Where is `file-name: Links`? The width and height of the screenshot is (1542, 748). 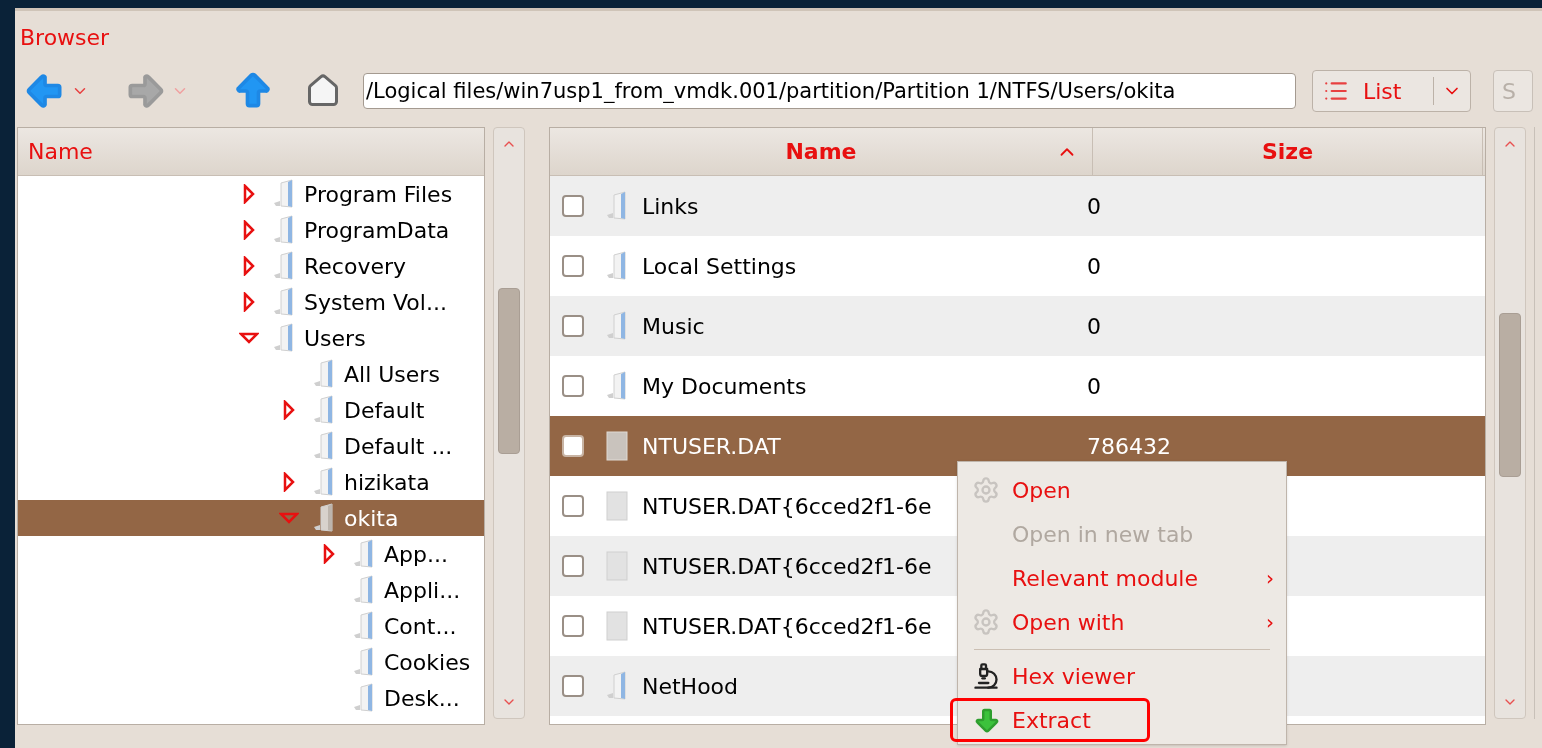 file-name: Links is located at coordinates (670, 206).